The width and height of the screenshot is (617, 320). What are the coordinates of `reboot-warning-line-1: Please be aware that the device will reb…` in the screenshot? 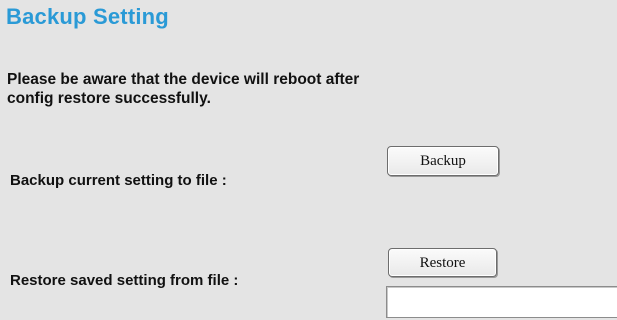 It's located at (183, 79).